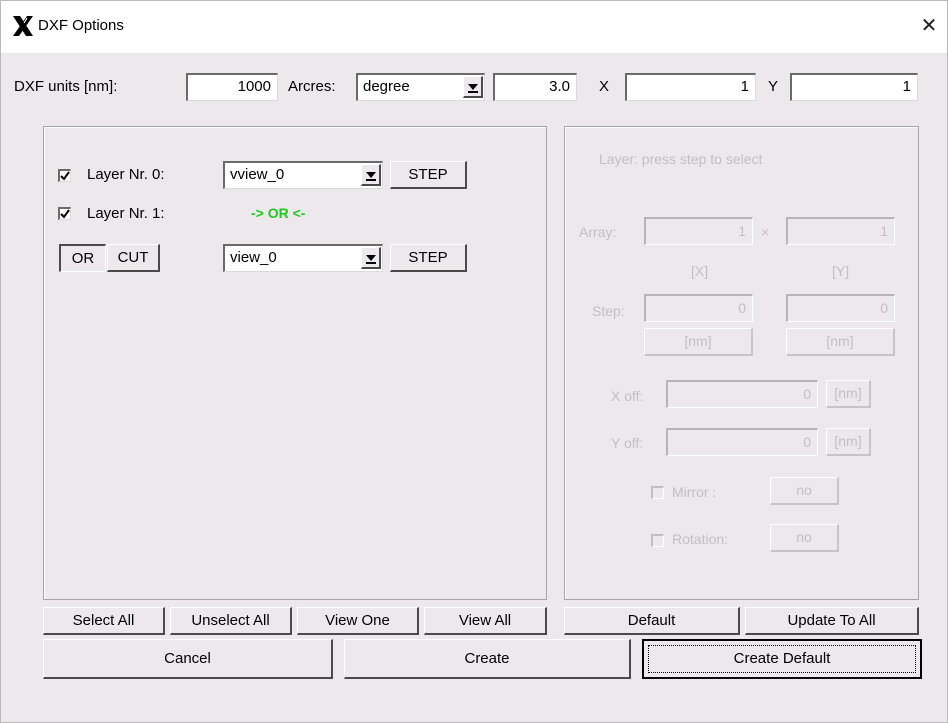 Image resolution: width=948 pixels, height=723 pixels. I want to click on layer-0-checkbox, so click(64, 175).